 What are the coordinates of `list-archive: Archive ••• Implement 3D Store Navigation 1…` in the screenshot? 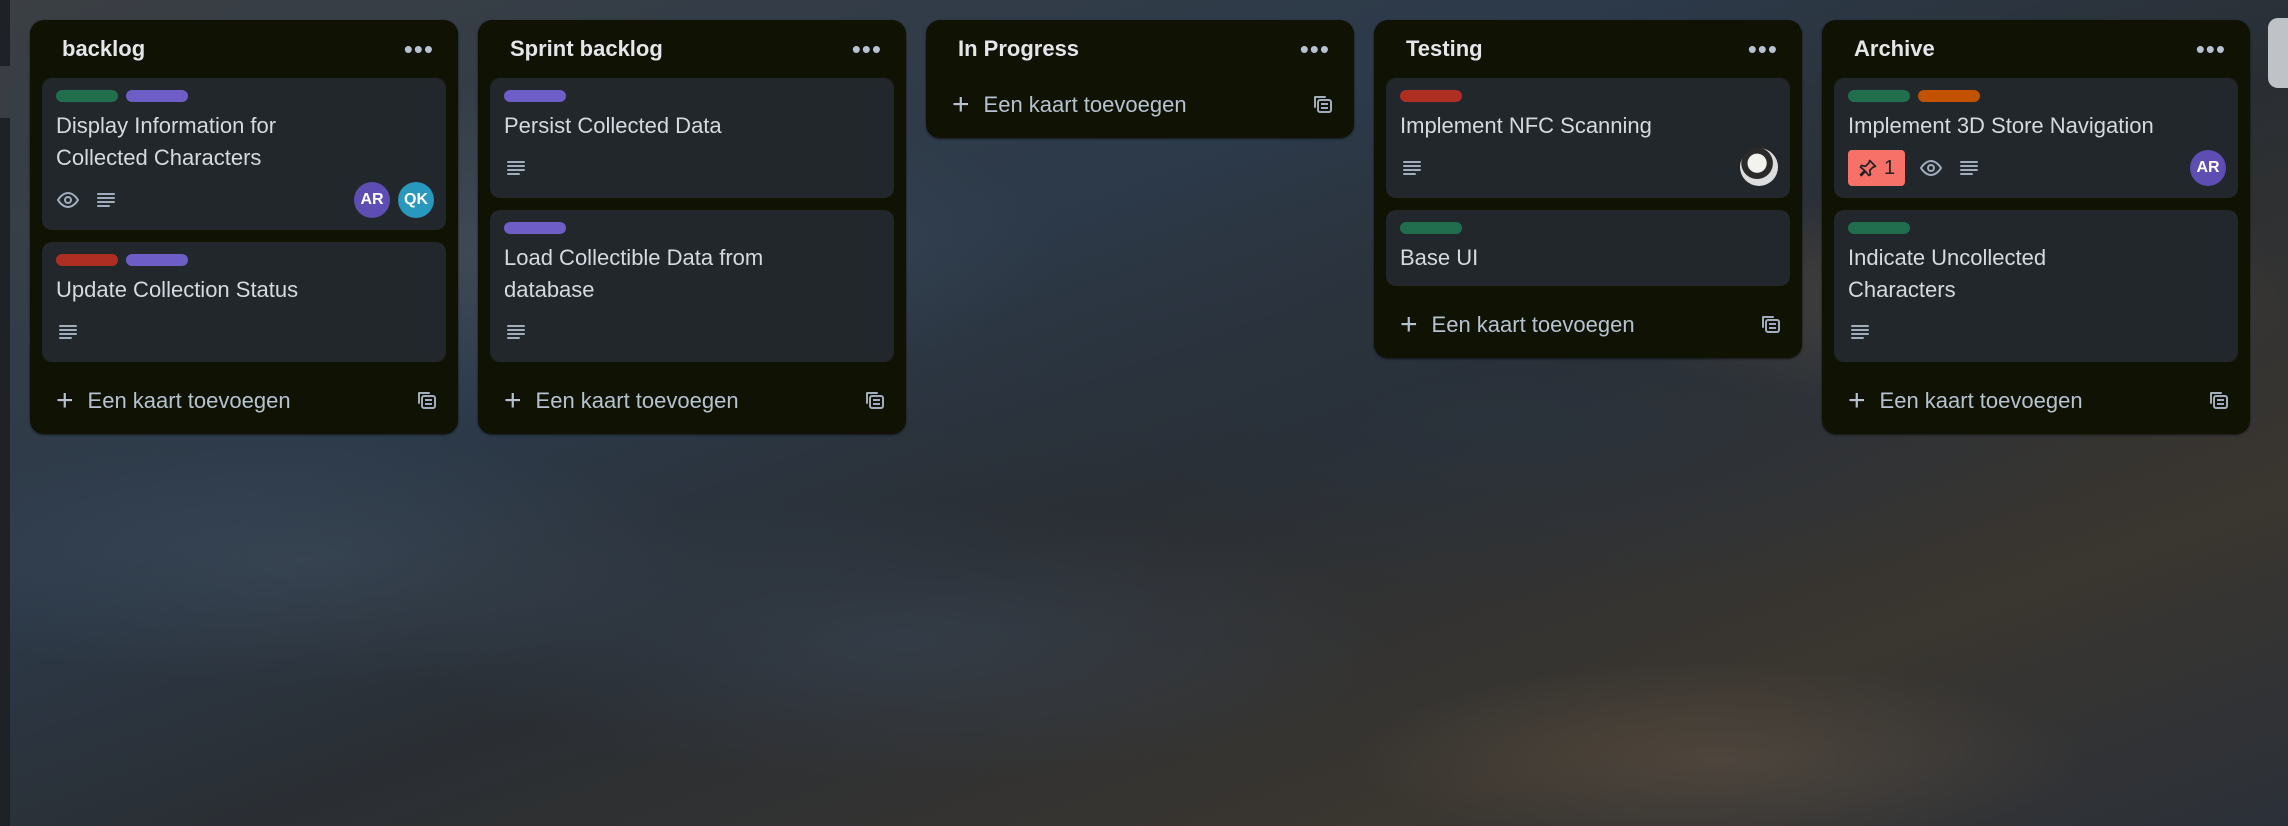 It's located at (2036, 227).